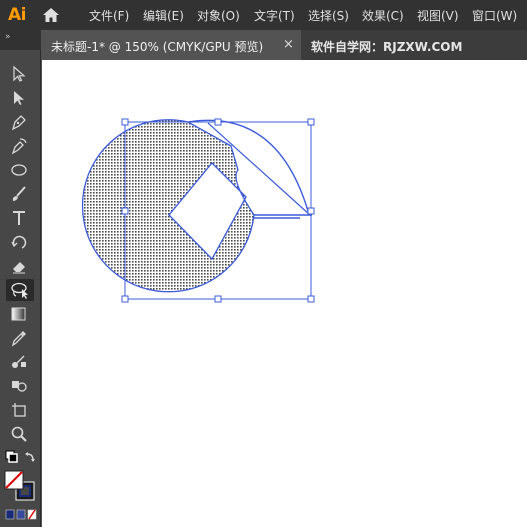 Image resolution: width=527 pixels, height=527 pixels. Describe the element at coordinates (20, 74) in the screenshot. I see `selection-tool-icon` at that location.